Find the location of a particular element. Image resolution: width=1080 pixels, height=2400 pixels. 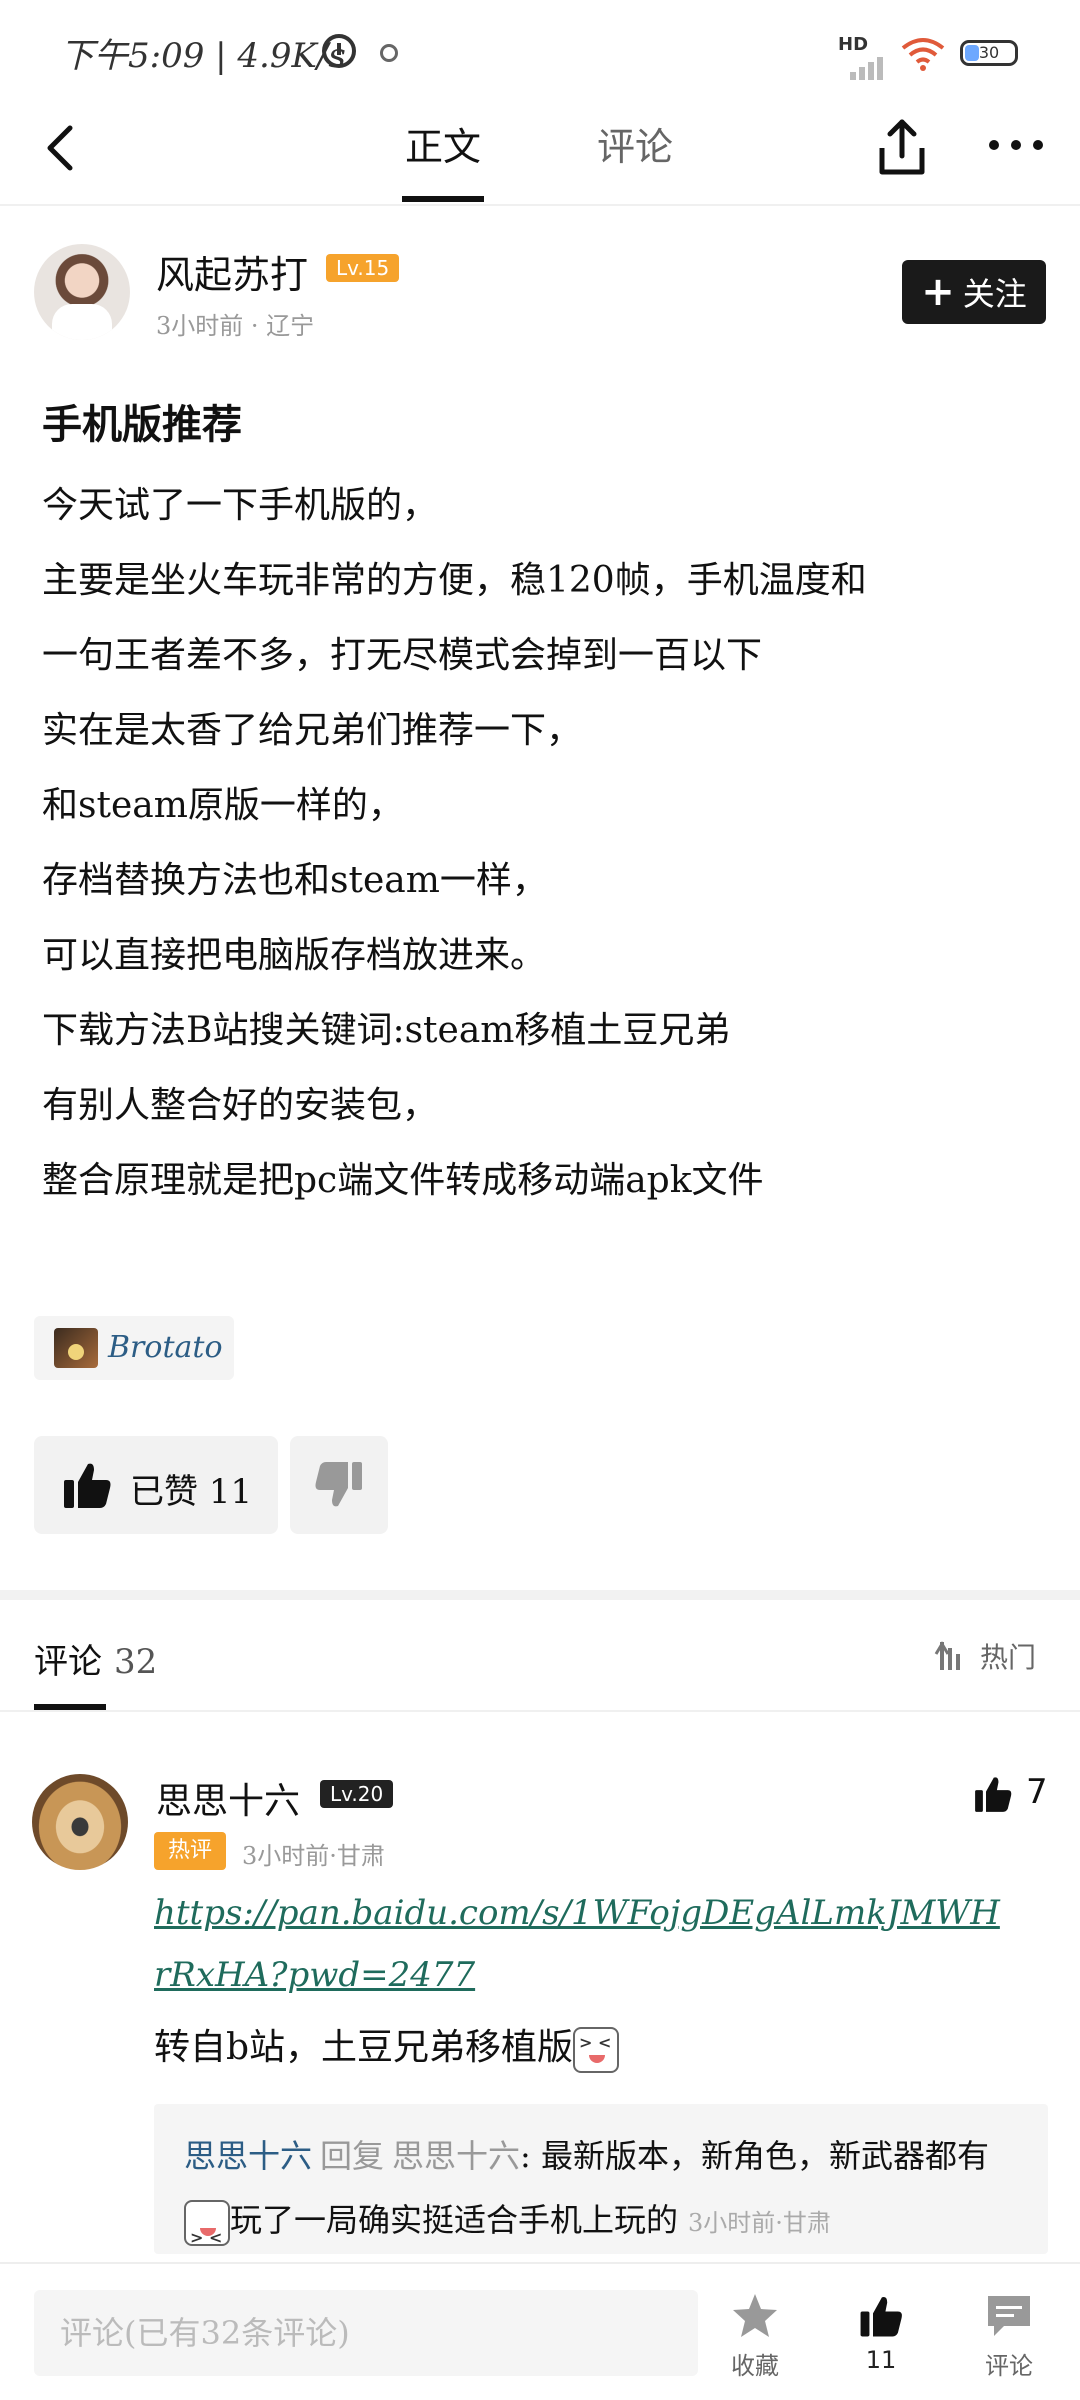

tab-main-text: 正文 is located at coordinates (443, 143).